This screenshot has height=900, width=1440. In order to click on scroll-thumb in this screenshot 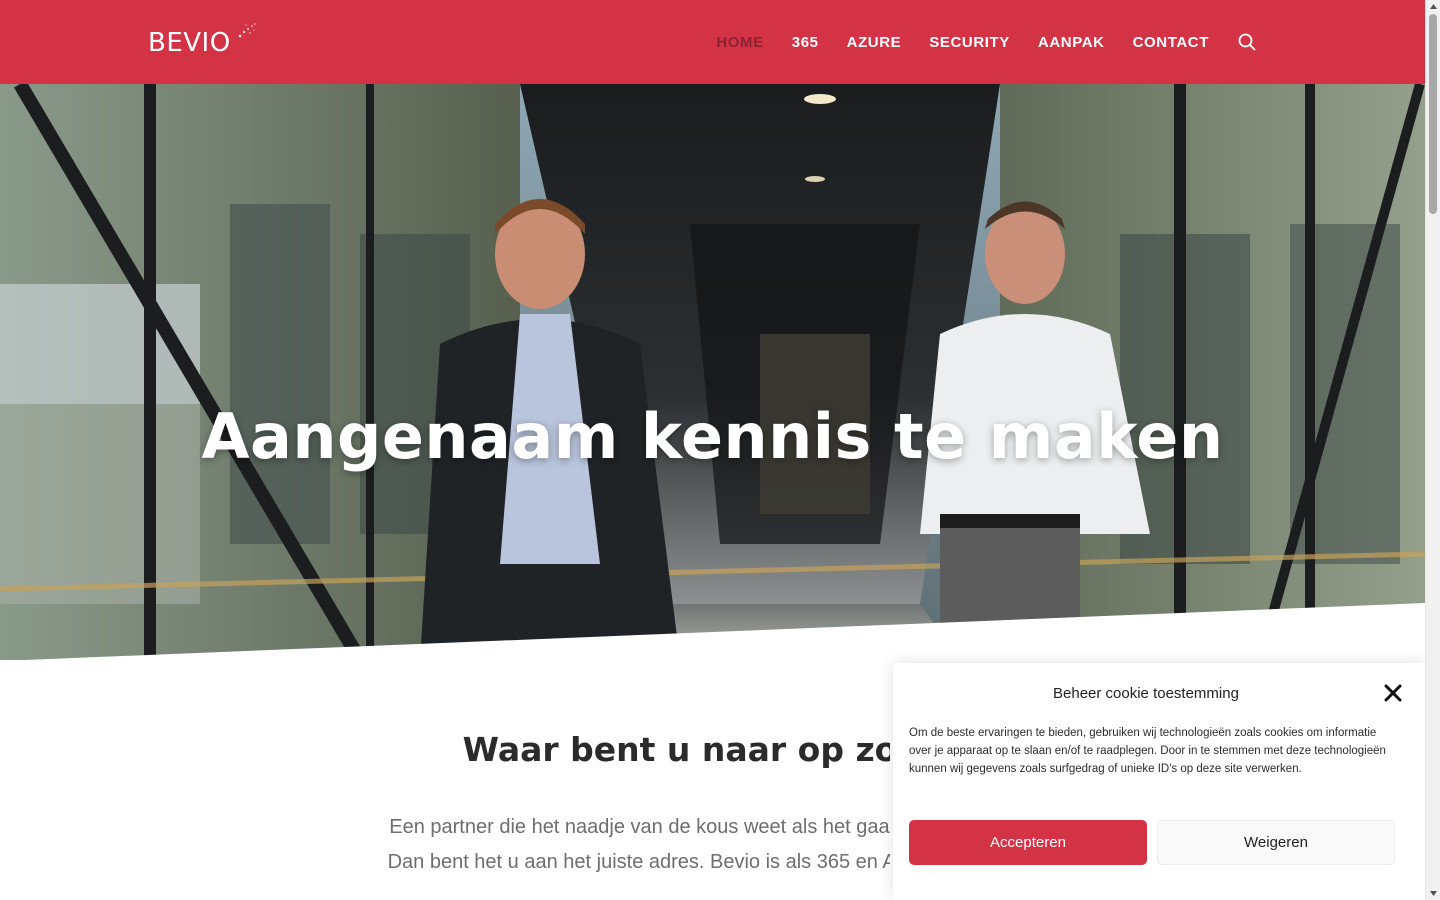, I will do `click(1433, 114)`.